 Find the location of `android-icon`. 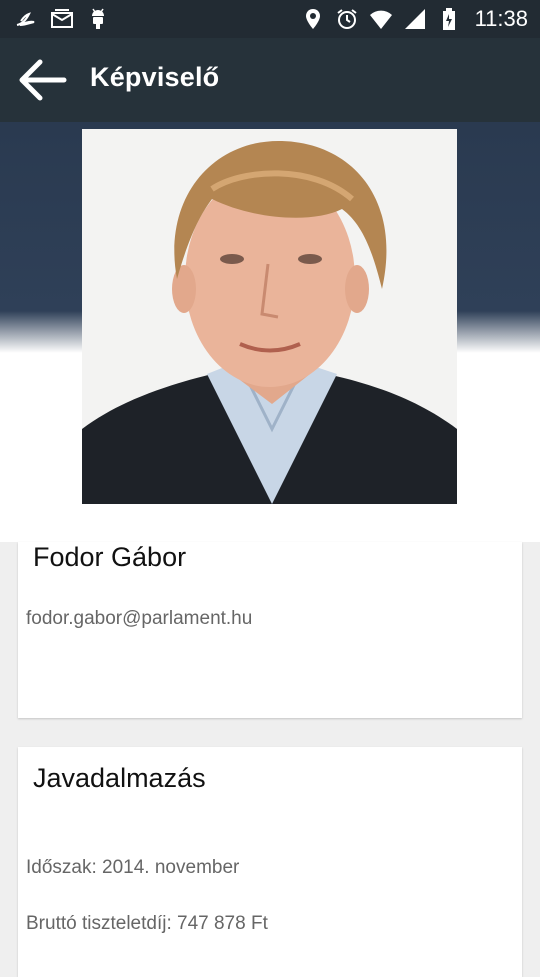

android-icon is located at coordinates (98, 18).